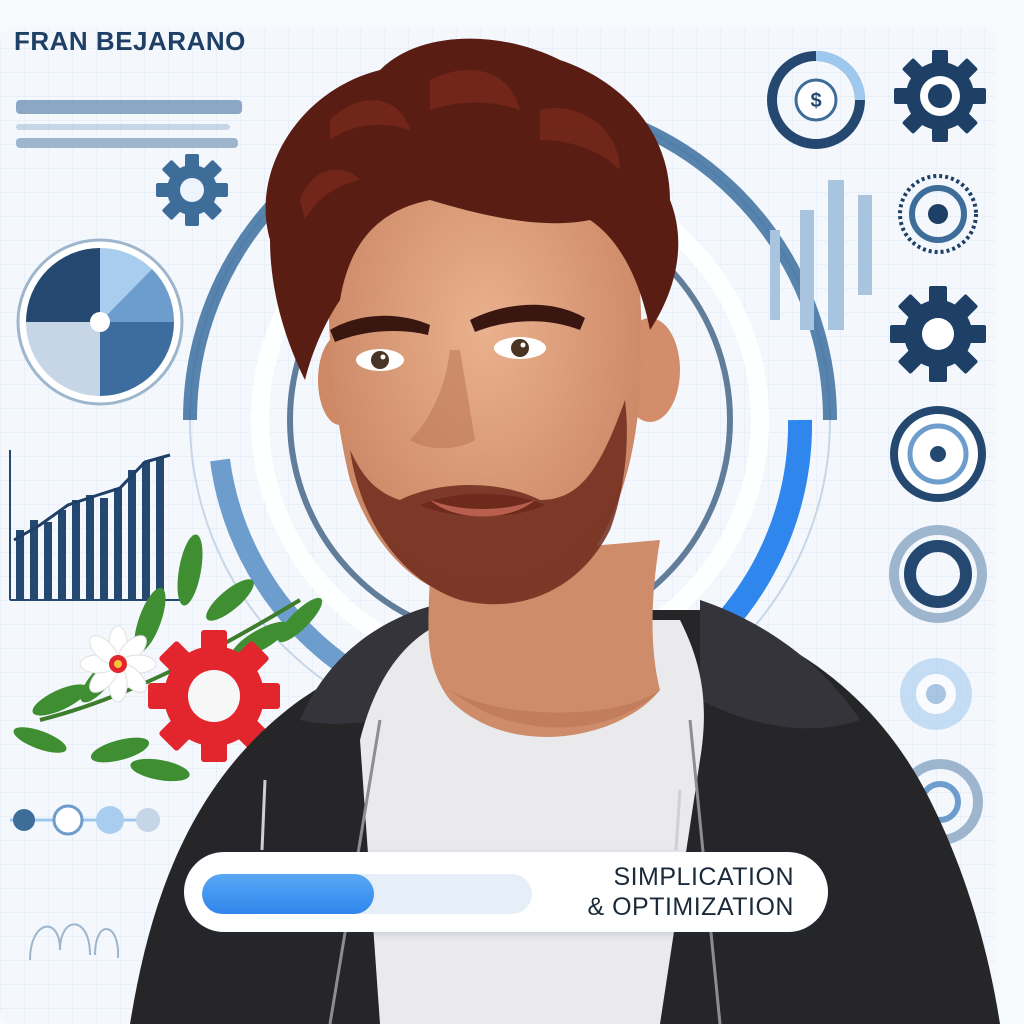 The height and width of the screenshot is (1024, 1024). What do you see at coordinates (118, 664) in the screenshot?
I see `flower-icon` at bounding box center [118, 664].